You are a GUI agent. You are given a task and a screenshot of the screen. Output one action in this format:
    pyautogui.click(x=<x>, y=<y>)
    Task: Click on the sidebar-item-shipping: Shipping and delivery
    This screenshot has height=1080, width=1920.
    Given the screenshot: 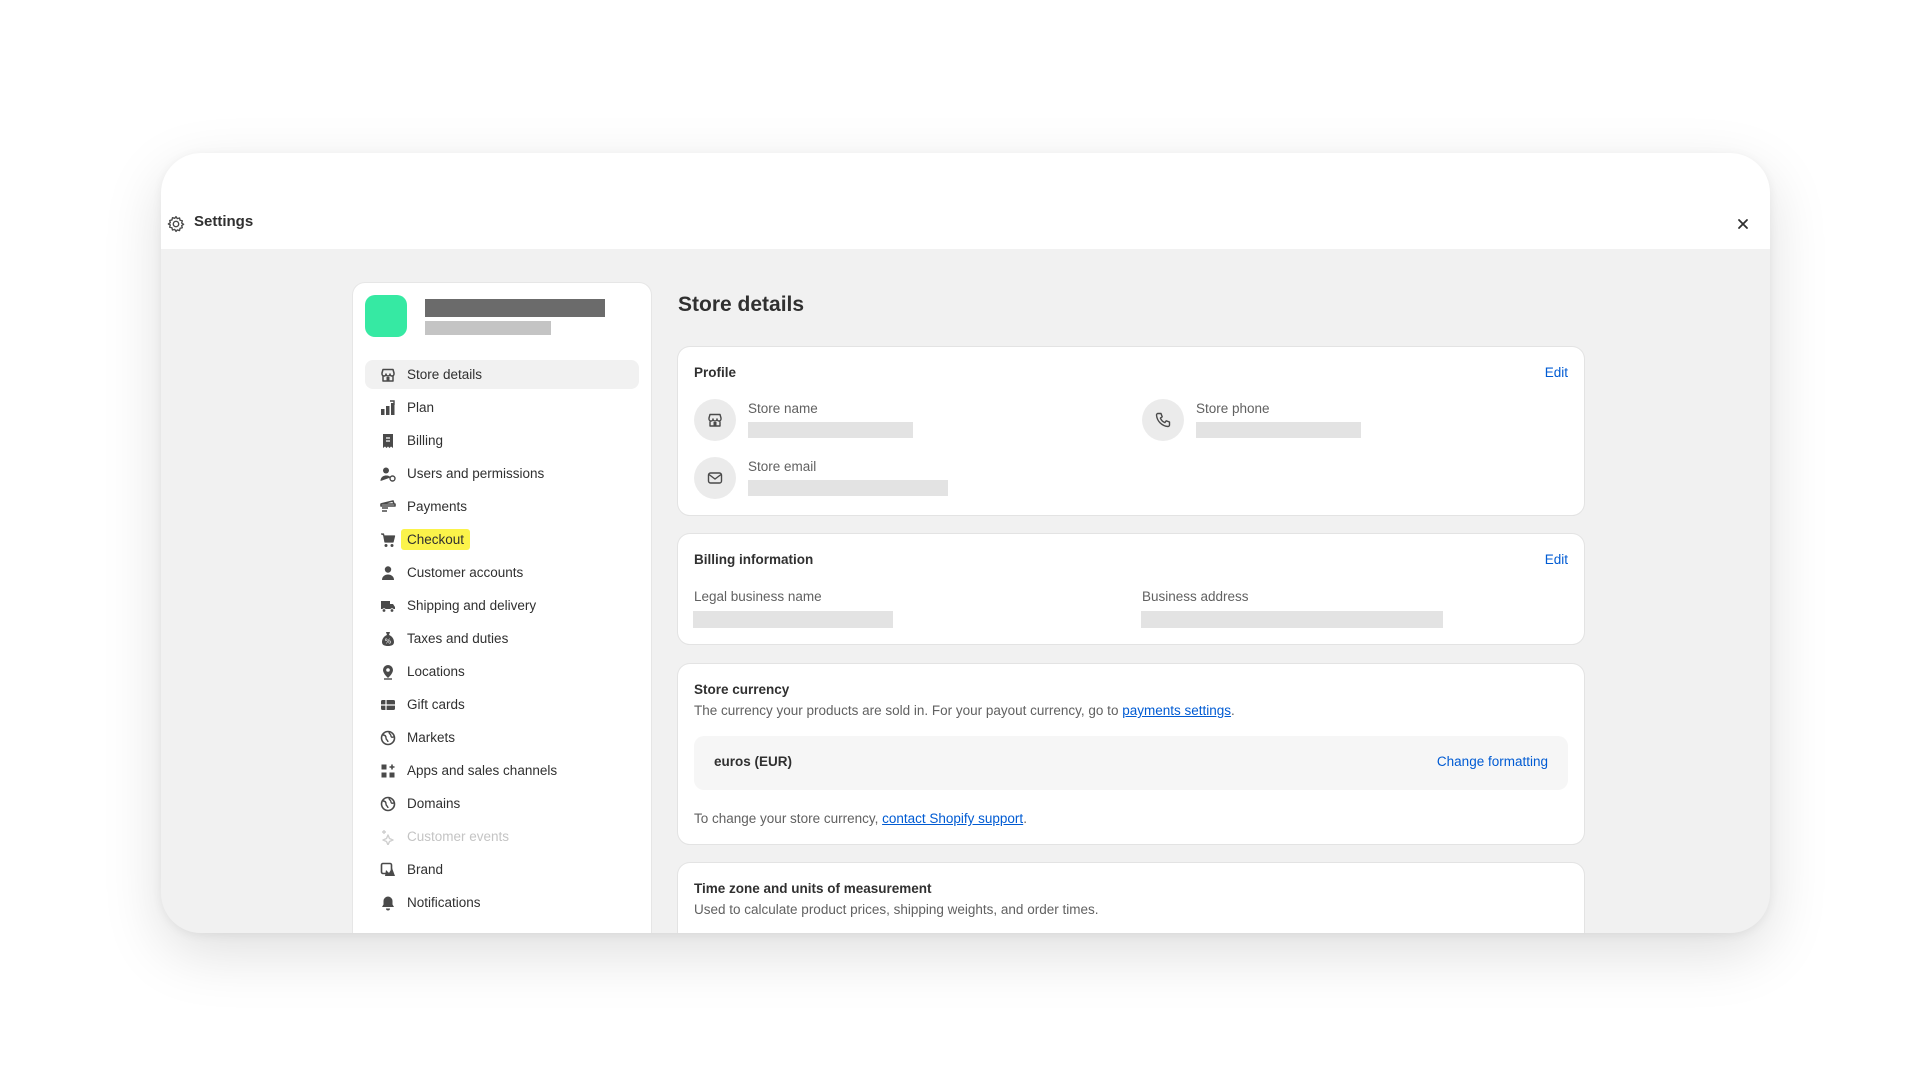 What is the action you would take?
    pyautogui.click(x=502, y=605)
    